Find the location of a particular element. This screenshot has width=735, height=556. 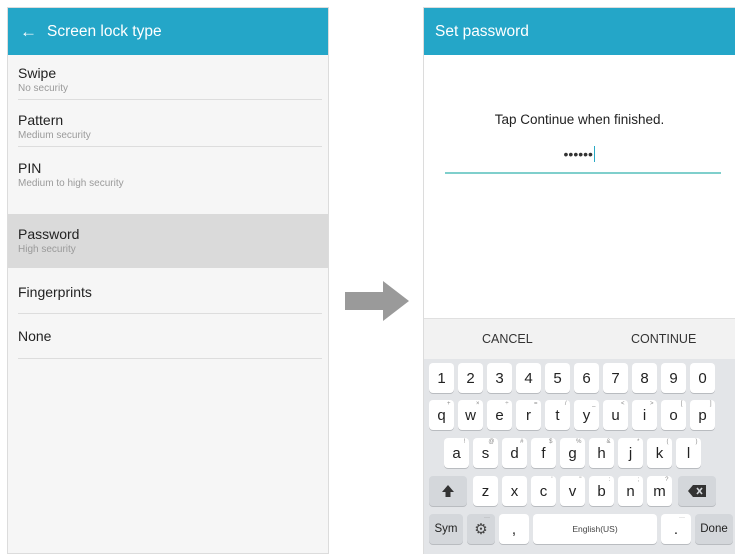

key-label: t is located at coordinates (557, 415).